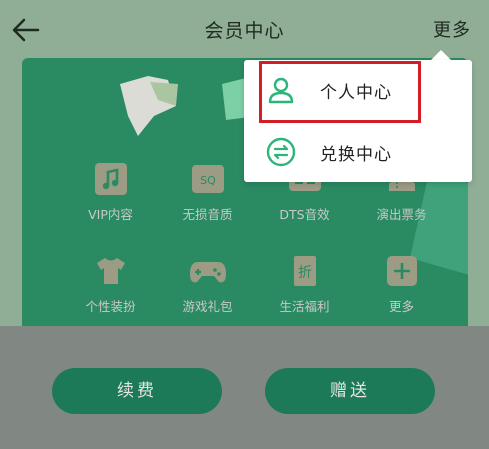  What do you see at coordinates (149, 106) in the screenshot?
I see `decorative-shape` at bounding box center [149, 106].